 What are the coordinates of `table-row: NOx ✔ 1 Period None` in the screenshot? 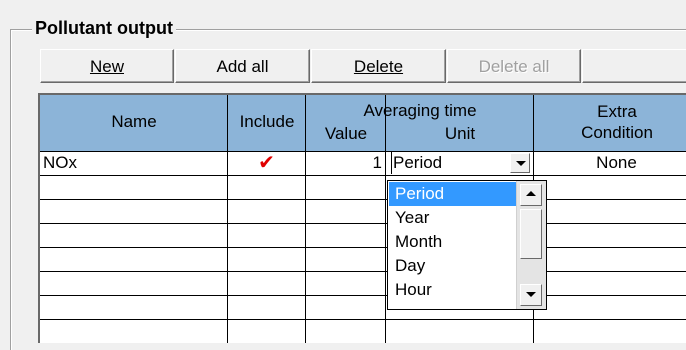 It's located at (363, 164).